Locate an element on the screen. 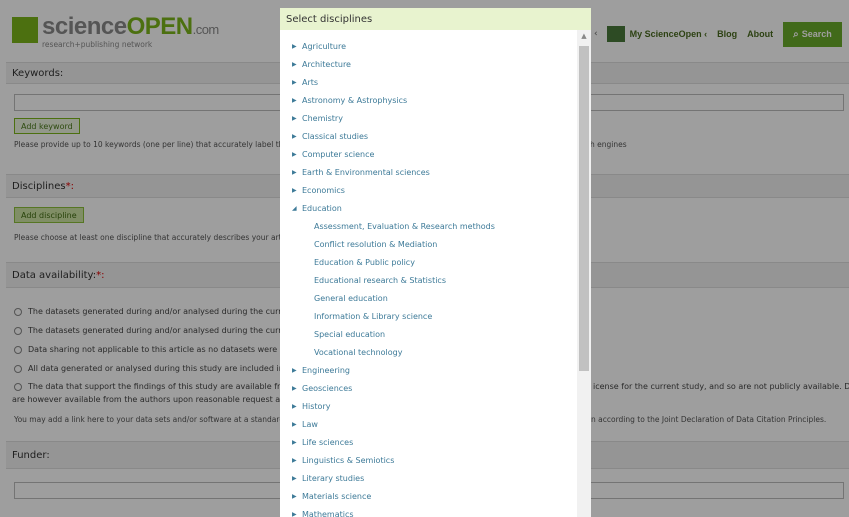 The height and width of the screenshot is (517, 849). discipline-label: Arts is located at coordinates (310, 82).